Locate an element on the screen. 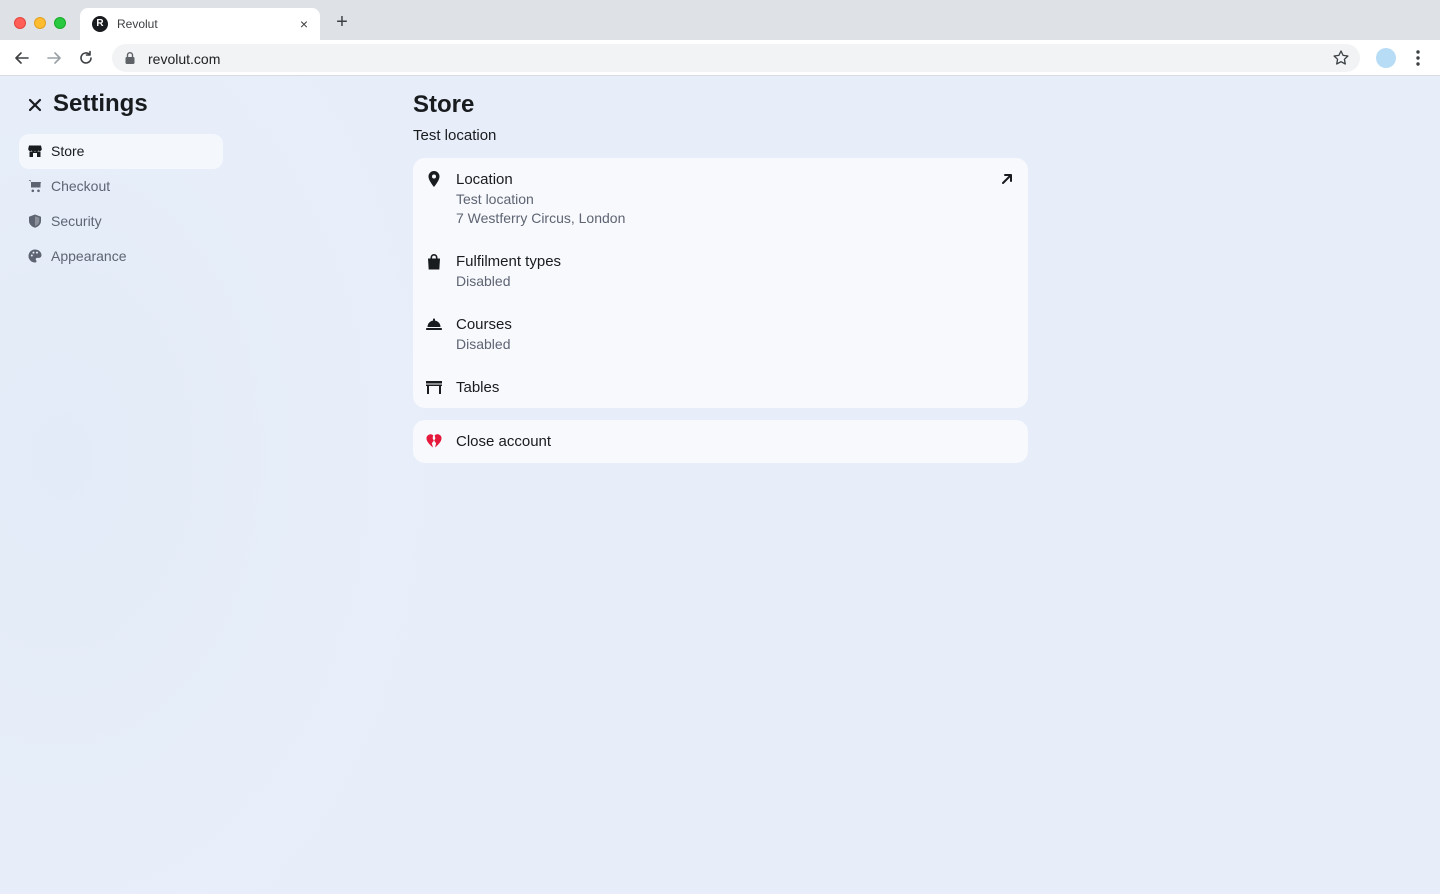 This screenshot has width=1440, height=894. page-subtitle: Test location is located at coordinates (455, 135).